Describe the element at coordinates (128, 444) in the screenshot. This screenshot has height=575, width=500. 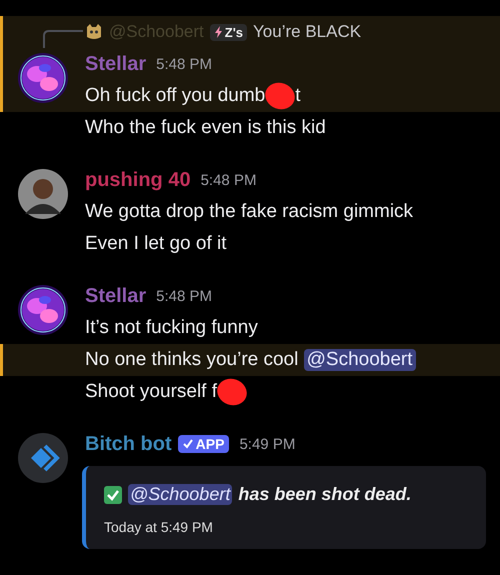
I see `username: Bitch bot` at that location.